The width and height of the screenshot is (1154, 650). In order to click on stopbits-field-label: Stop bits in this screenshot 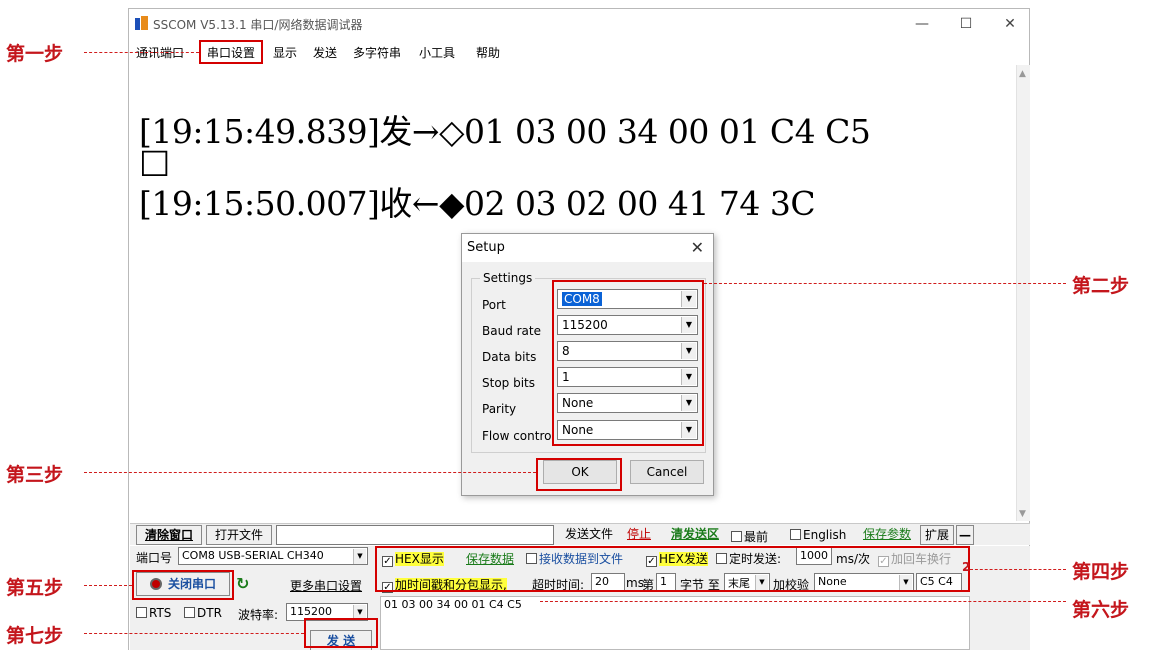, I will do `click(509, 383)`.